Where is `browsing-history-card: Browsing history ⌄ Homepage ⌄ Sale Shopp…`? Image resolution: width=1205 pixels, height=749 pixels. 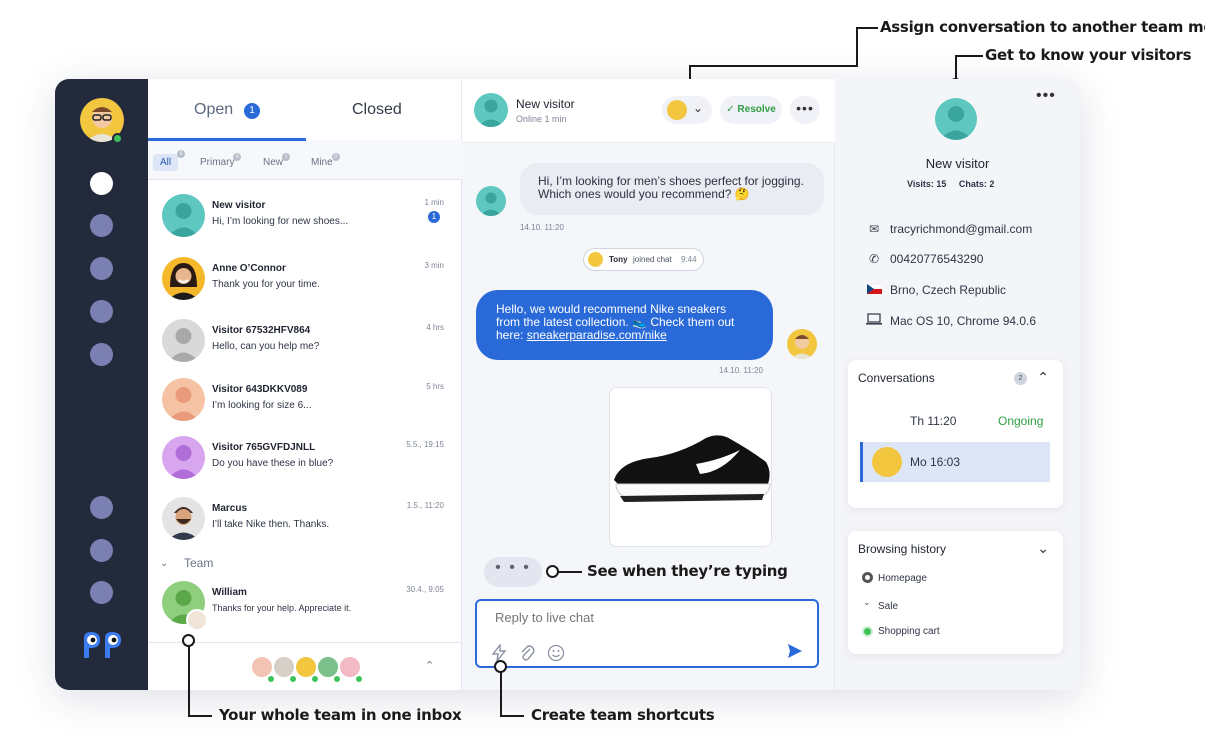 browsing-history-card: Browsing history ⌄ Homepage ⌄ Sale Shopp… is located at coordinates (955, 592).